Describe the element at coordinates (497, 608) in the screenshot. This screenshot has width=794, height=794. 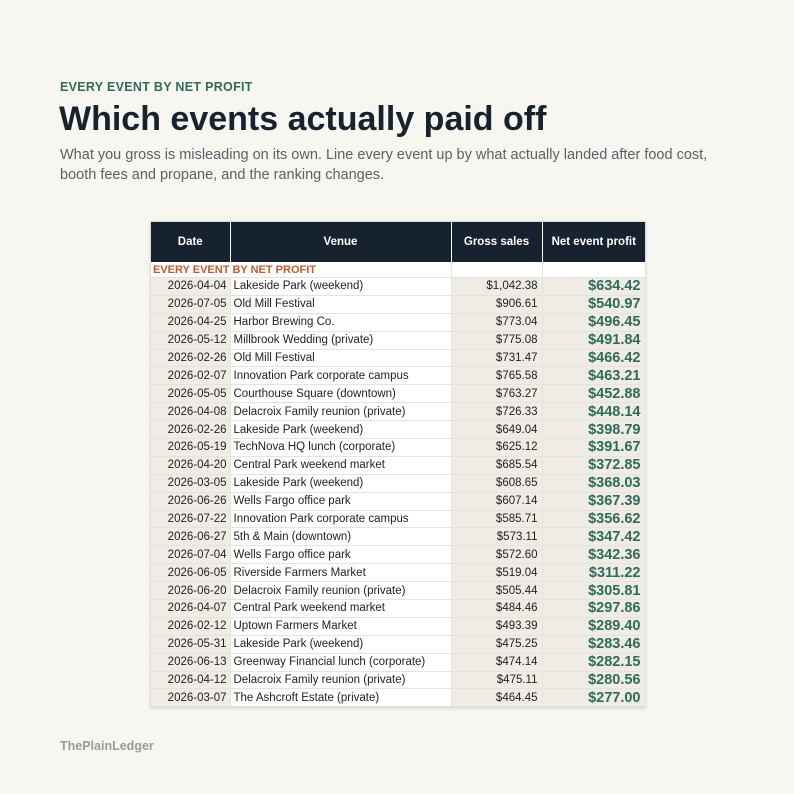
I see `gross-sales-cell: $484.46` at that location.